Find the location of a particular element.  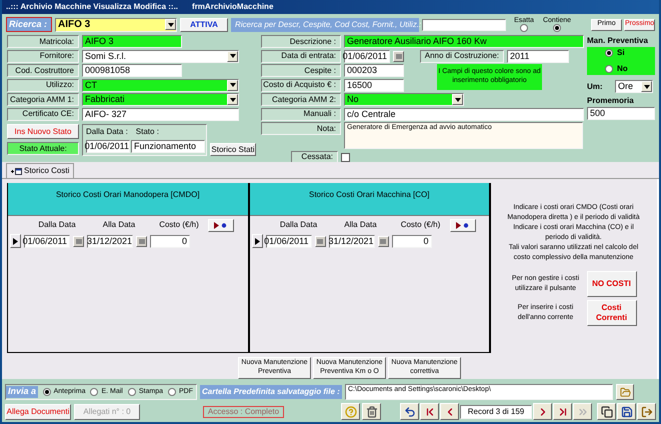

tab: Storico Costi is located at coordinates (40, 170).